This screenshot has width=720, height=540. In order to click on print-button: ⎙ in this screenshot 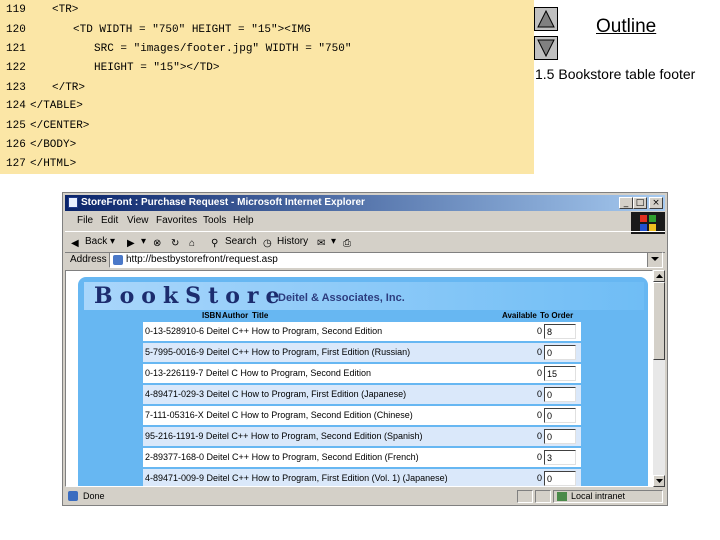, I will do `click(350, 242)`.